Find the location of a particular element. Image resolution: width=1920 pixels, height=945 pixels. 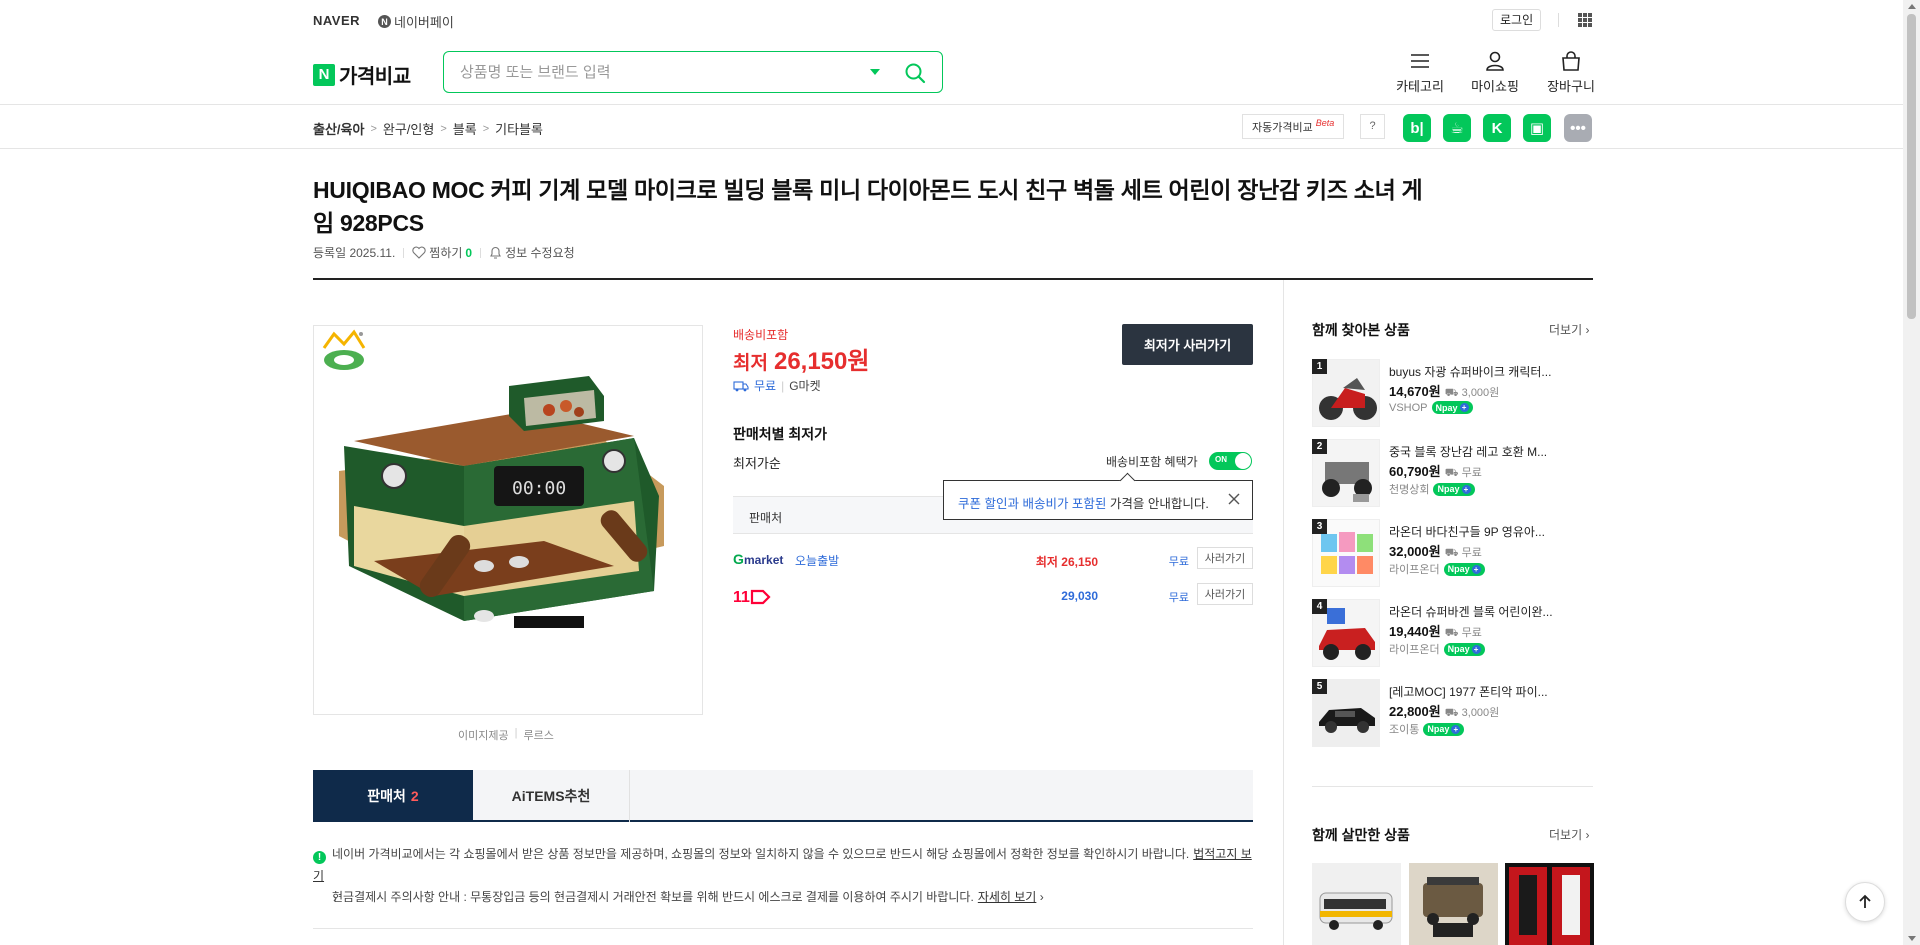

breadcrumb-item: 블록 is located at coordinates (465, 128).